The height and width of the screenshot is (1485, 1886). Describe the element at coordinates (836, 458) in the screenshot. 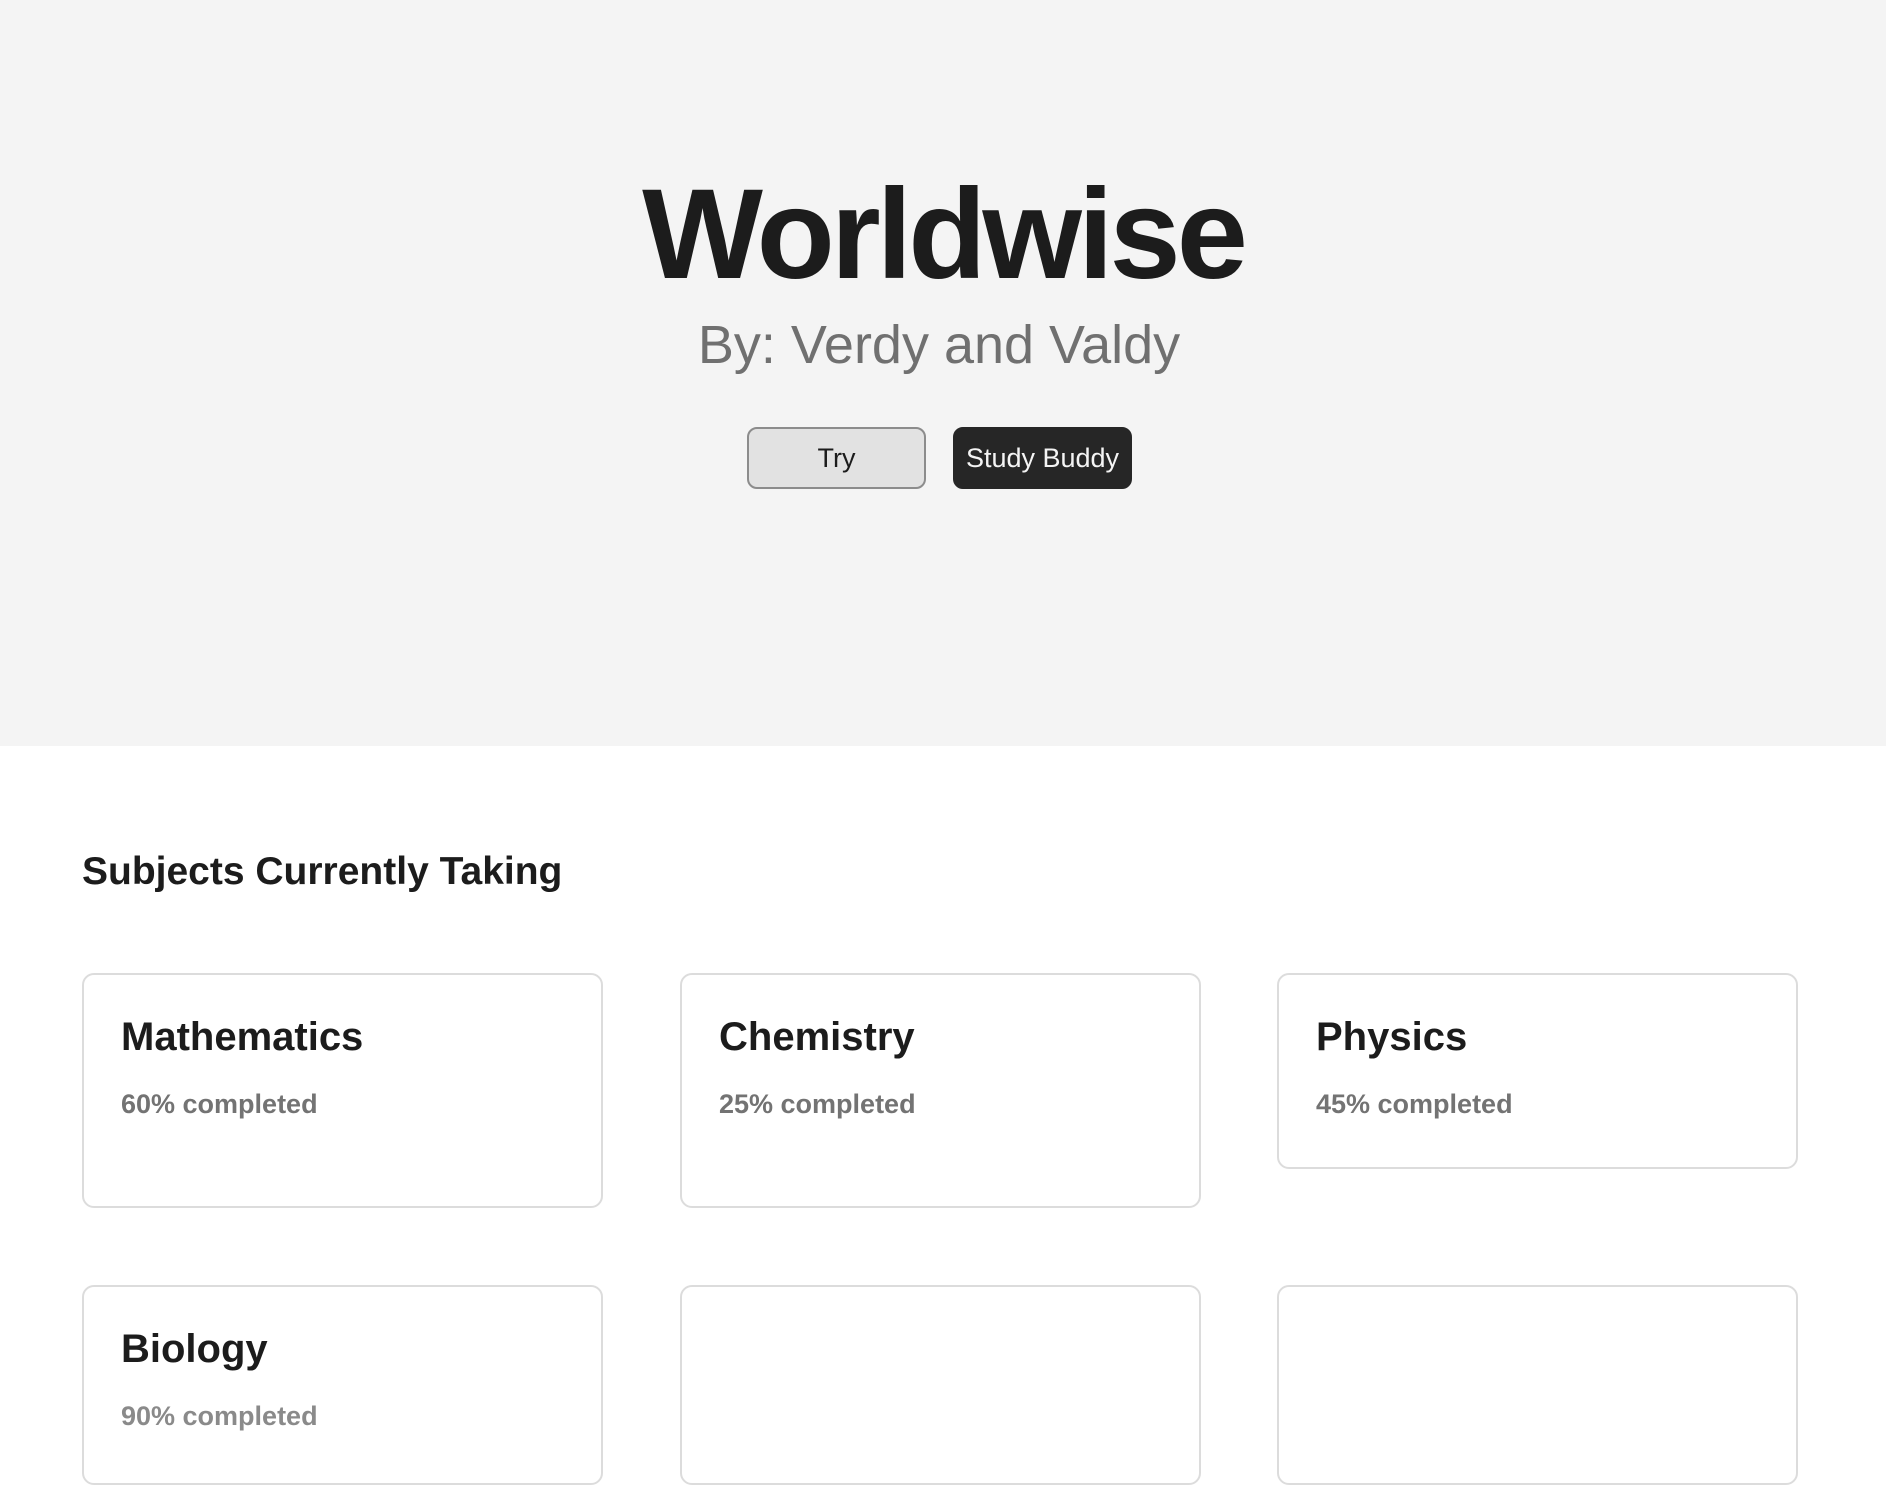

I see `try-button: Try` at that location.